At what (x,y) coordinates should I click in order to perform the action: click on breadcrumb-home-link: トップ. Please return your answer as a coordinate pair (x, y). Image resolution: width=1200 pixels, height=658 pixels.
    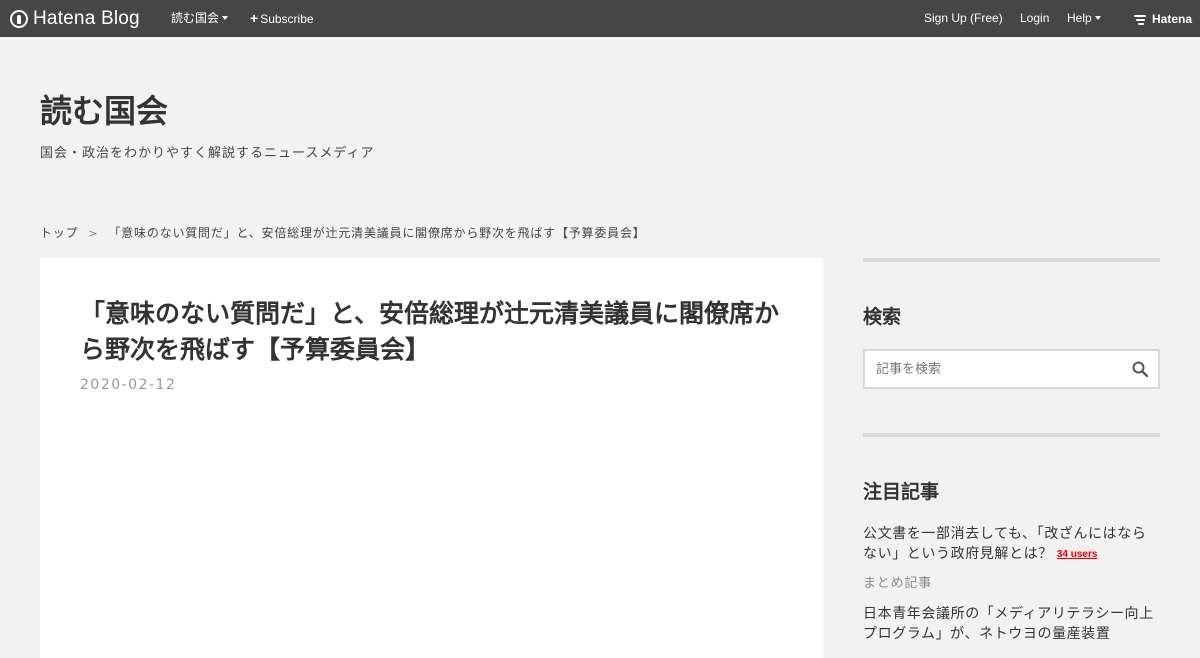
    Looking at the image, I should click on (59, 233).